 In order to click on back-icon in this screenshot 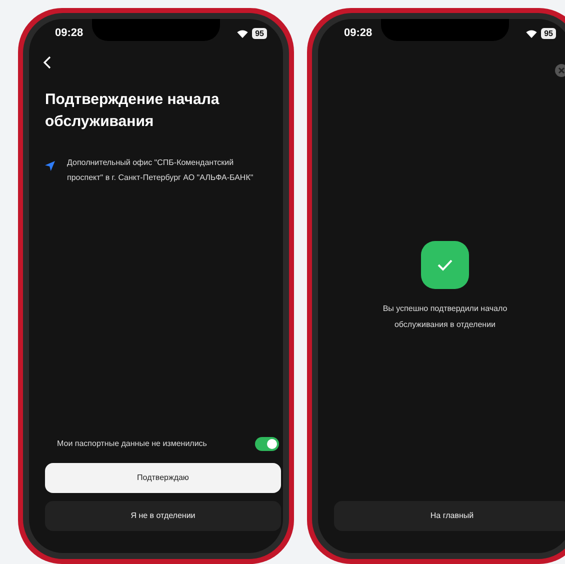, I will do `click(47, 63)`.